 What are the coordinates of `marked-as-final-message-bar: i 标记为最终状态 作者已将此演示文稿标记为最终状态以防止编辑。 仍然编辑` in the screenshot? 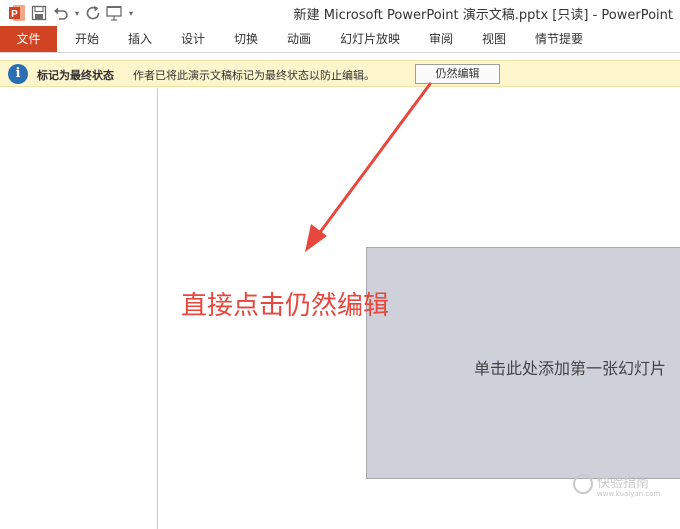 It's located at (340, 73).